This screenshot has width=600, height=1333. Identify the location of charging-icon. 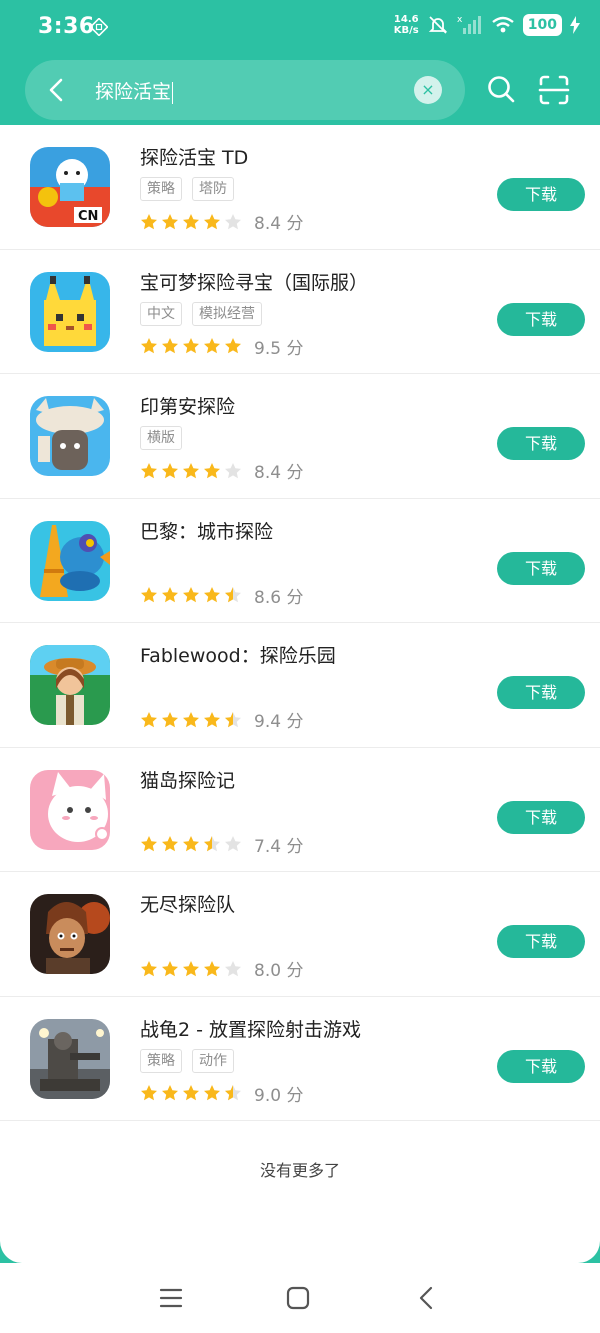
(575, 25).